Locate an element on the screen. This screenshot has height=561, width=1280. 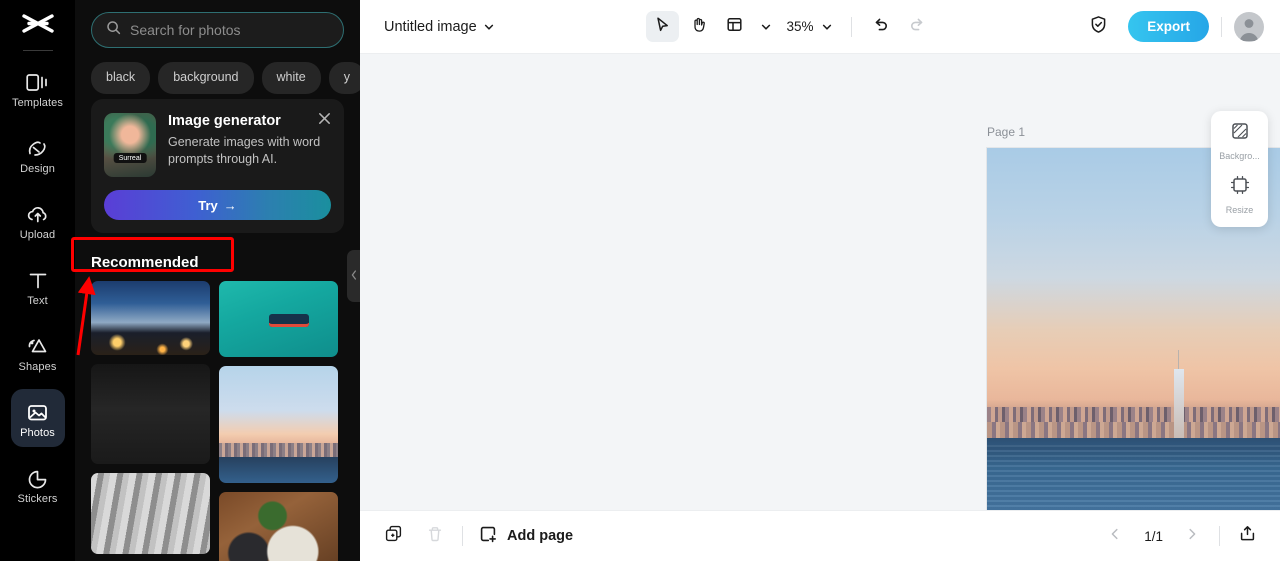
freedom-tower is located at coordinates (1178, 393).